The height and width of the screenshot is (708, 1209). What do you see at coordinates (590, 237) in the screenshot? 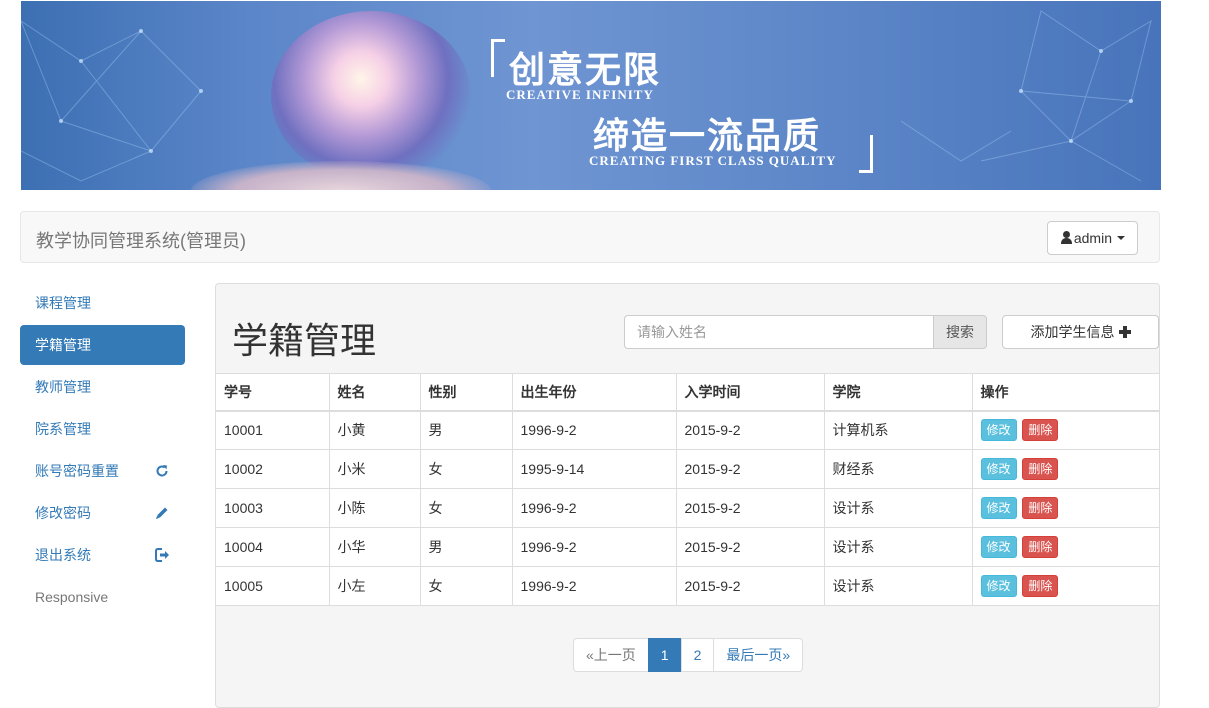
I see `top-navbar: 教学协同管理系统(管理员) admin` at bounding box center [590, 237].